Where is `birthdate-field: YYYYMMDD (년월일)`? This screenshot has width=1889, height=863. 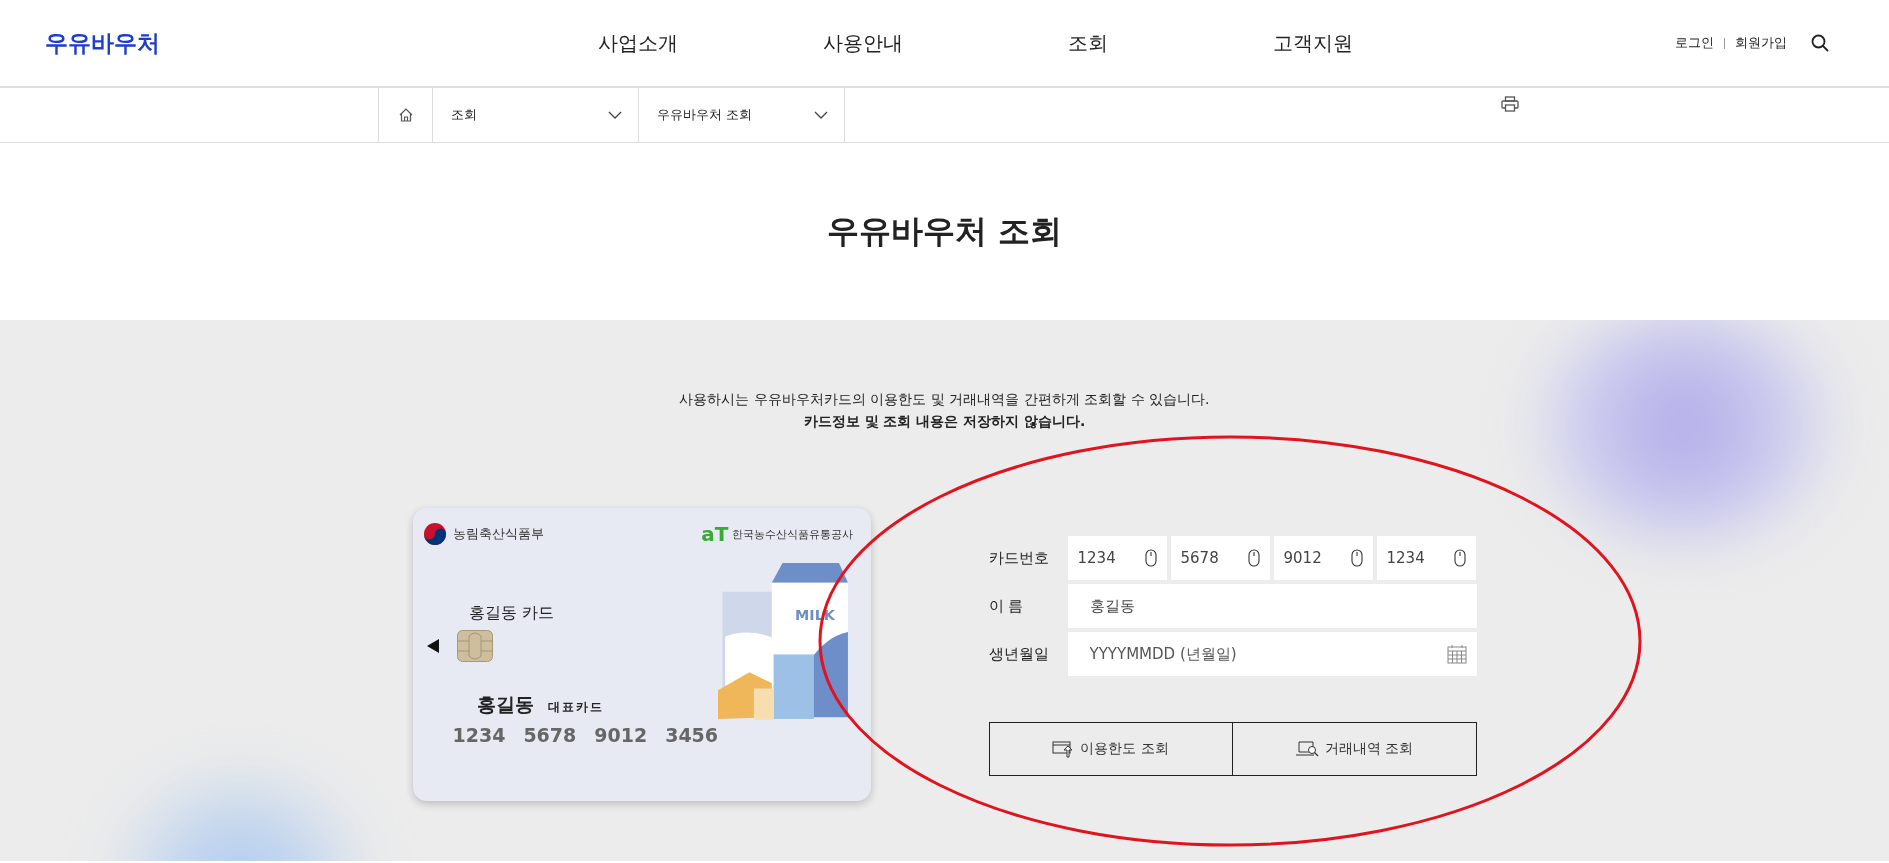
birthdate-field: YYYYMMDD (년월일) is located at coordinates (1272, 654).